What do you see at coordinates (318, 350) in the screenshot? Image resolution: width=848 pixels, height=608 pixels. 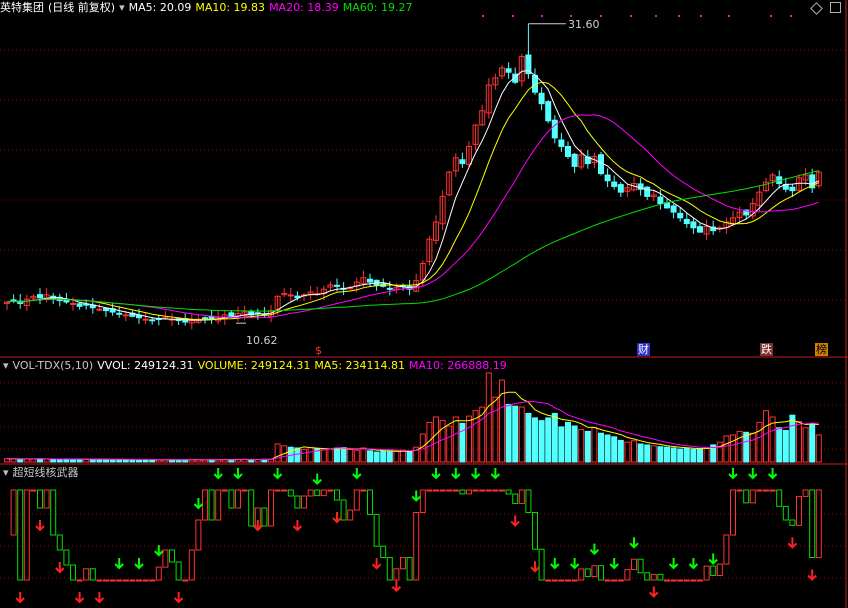 I see `event-tag-dollar: $` at bounding box center [318, 350].